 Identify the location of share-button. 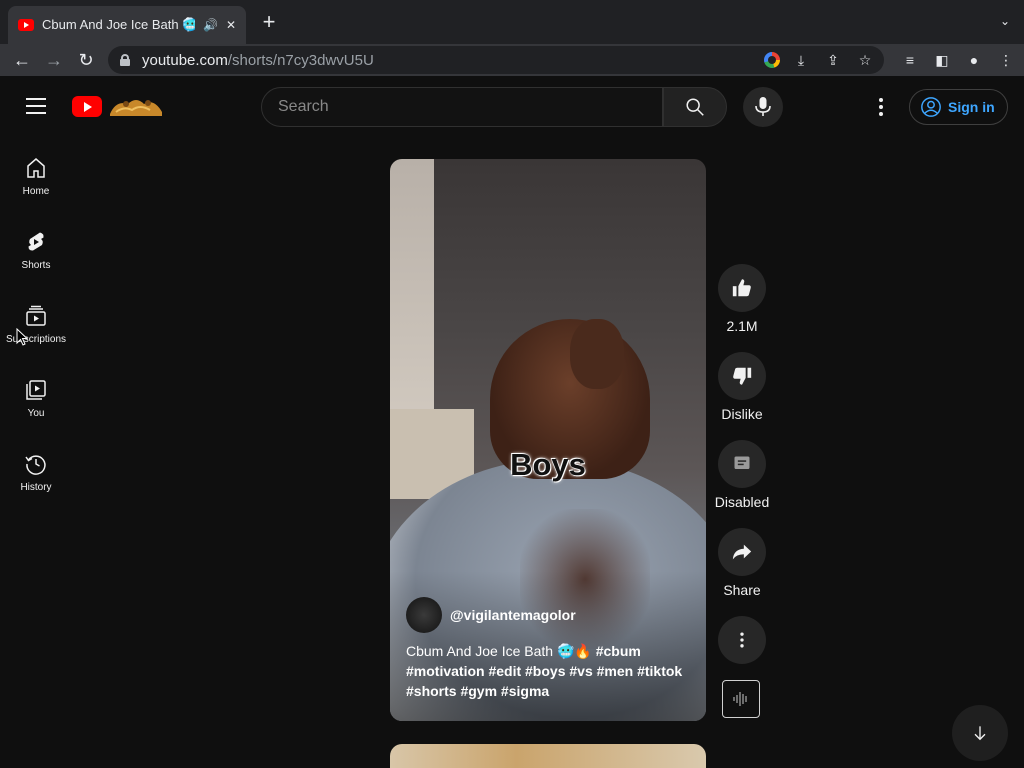
(742, 552).